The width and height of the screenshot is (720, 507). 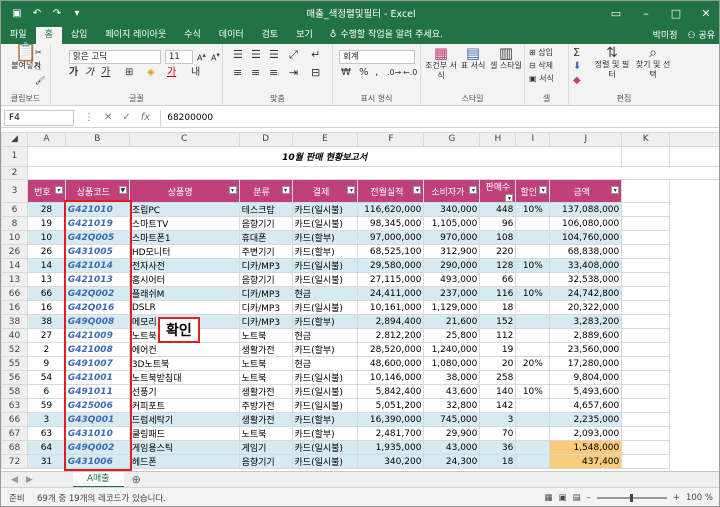 What do you see at coordinates (184, 447) in the screenshot?
I see `table-cell: 게임용스틱` at bounding box center [184, 447].